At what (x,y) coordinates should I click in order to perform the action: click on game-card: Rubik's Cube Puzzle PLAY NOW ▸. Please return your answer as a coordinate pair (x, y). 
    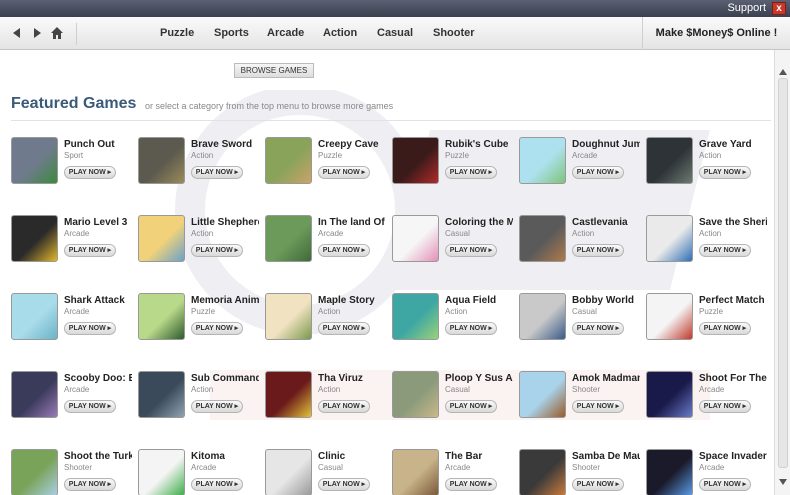
    Looking at the image, I should click on (455, 166).